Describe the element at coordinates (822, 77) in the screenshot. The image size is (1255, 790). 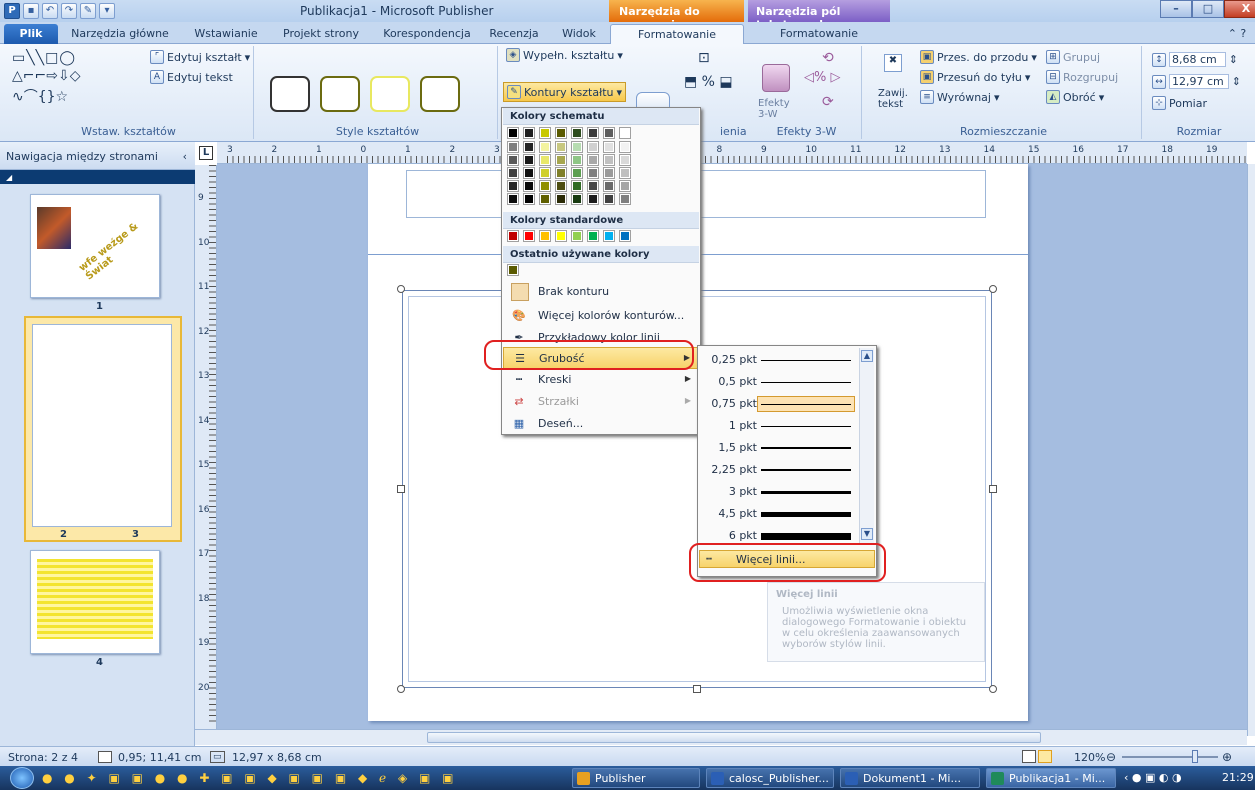
I see `tilt-left-right-icon: ◁% ▷` at that location.